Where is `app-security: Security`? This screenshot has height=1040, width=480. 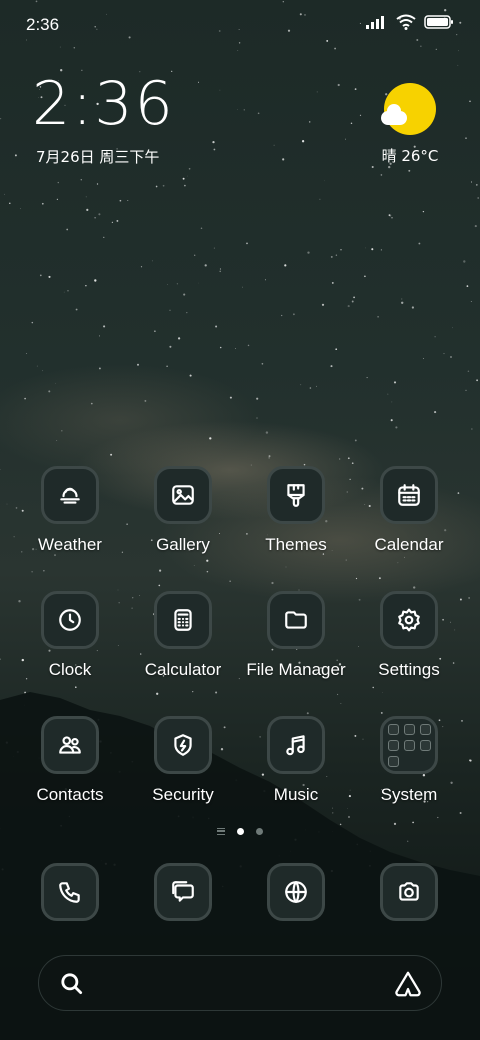
app-security: Security is located at coordinates (183, 760).